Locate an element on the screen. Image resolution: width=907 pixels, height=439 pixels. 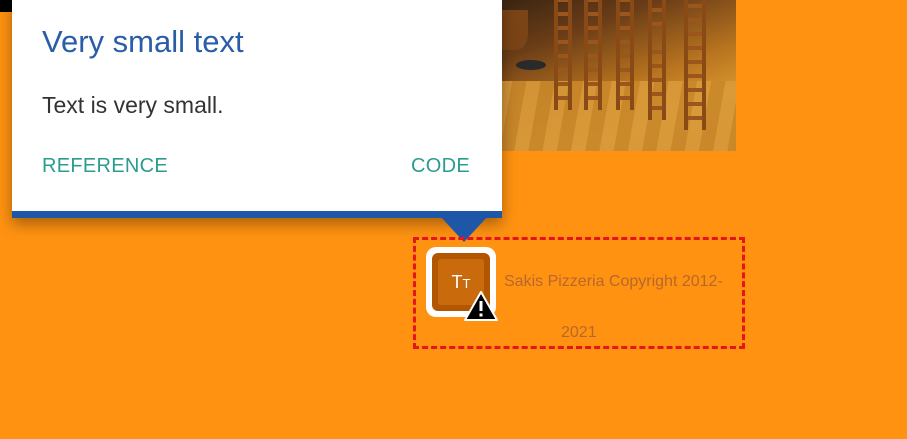
tooltip-title: Very small text is located at coordinates (143, 41).